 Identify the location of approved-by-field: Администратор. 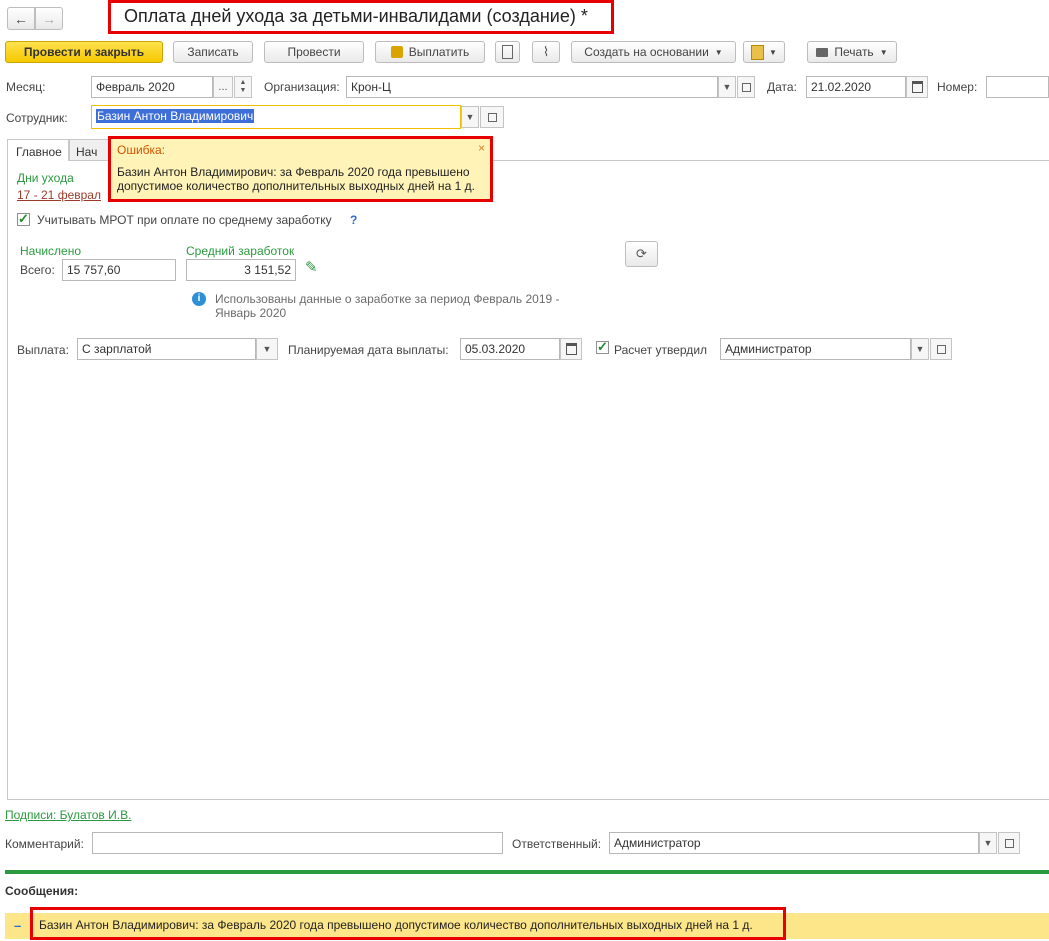
(815, 349).